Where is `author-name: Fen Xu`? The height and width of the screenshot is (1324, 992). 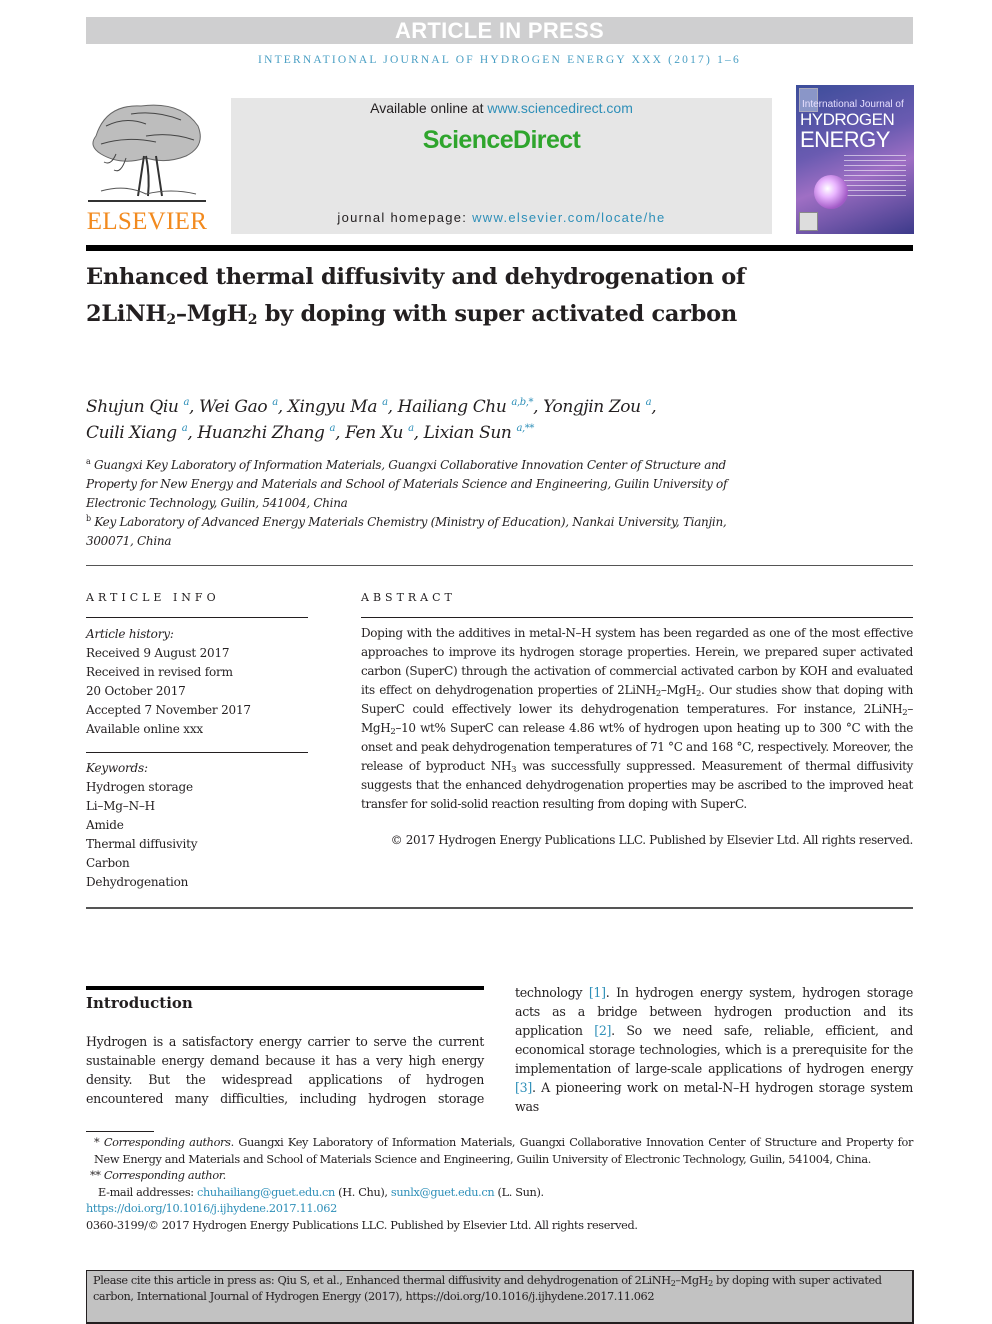
author-name: Fen Xu is located at coordinates (374, 433).